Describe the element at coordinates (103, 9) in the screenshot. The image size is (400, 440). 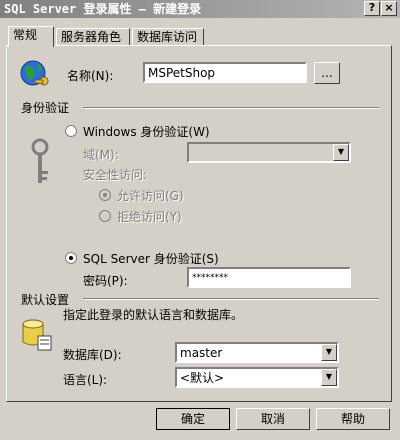
I see `window-title: SQL Server 登录属性 — 新建登录` at that location.